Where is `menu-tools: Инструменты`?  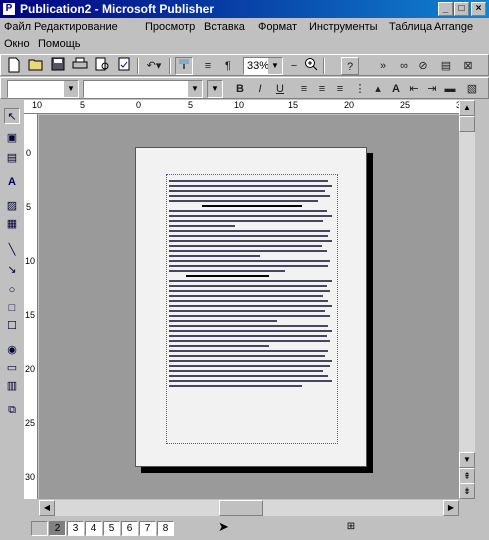
menu-tools: Инструменты is located at coordinates (343, 27).